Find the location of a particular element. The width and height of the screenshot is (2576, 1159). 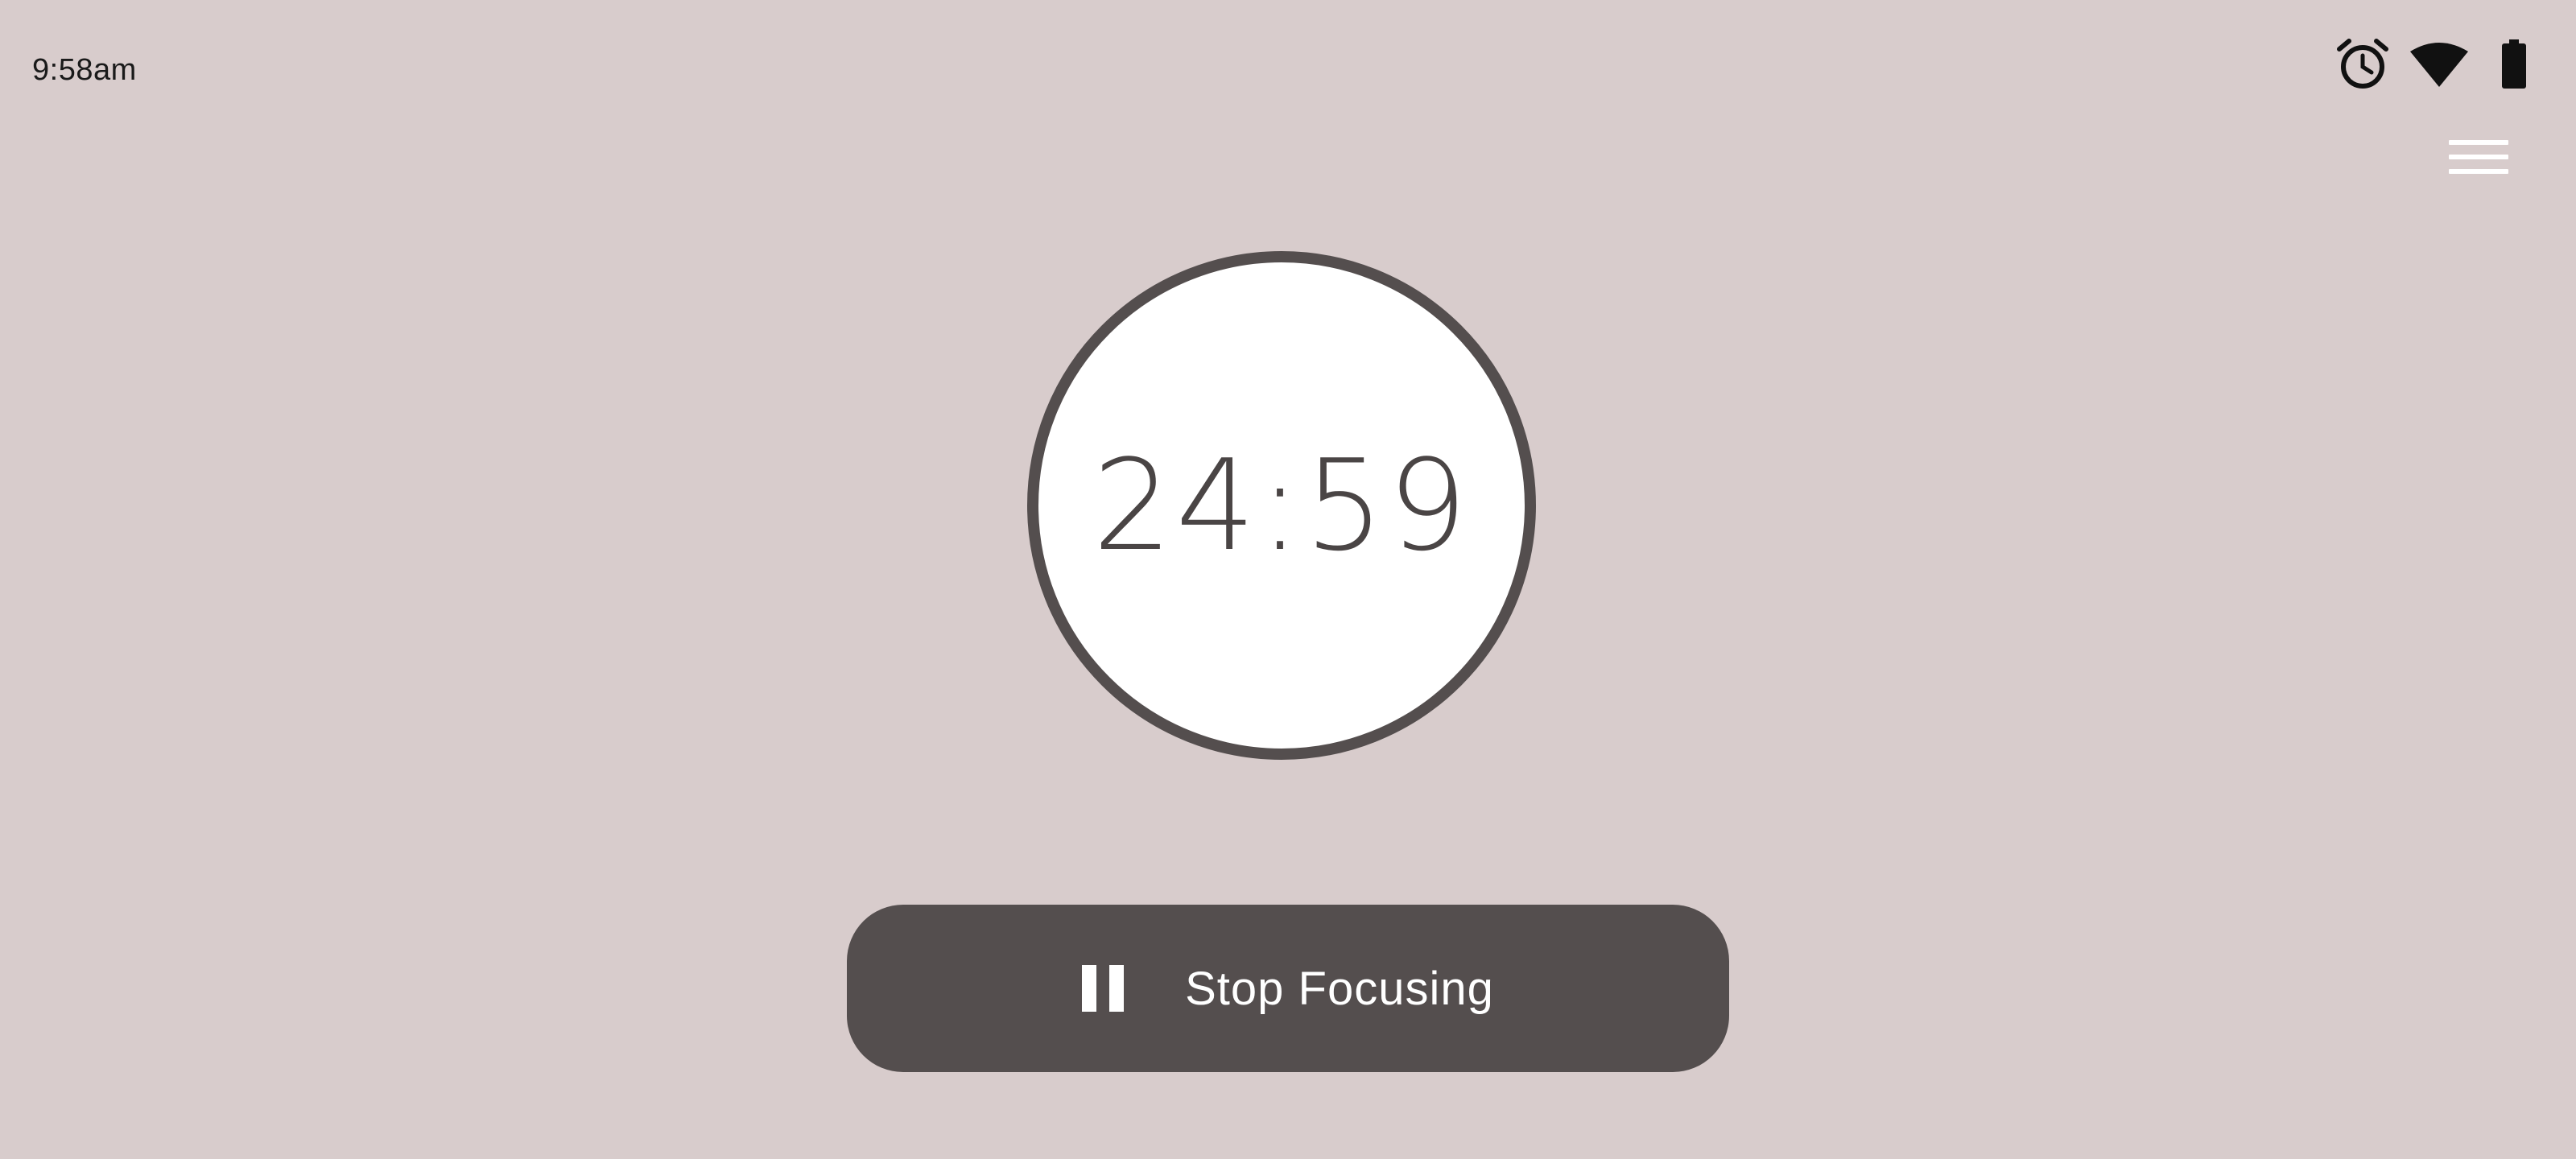

wifi-icon is located at coordinates (2439, 64).